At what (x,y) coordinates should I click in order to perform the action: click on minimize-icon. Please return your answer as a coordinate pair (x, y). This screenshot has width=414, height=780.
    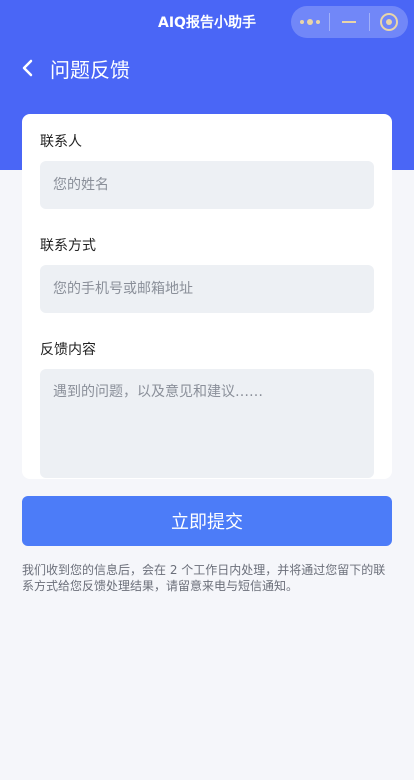
    Looking at the image, I should click on (349, 22).